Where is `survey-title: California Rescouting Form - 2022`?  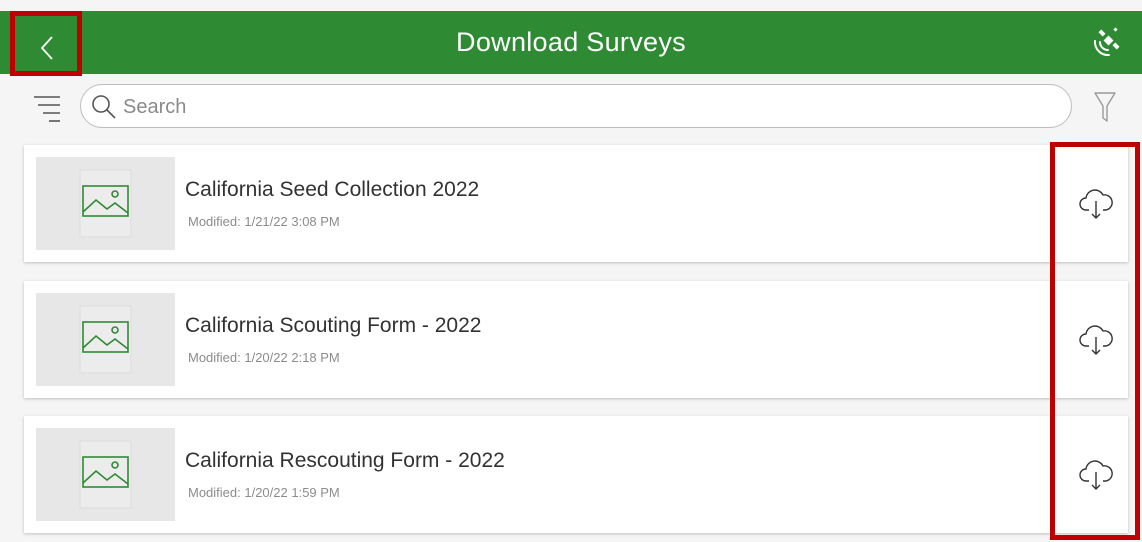 survey-title: California Rescouting Form - 2022 is located at coordinates (345, 460).